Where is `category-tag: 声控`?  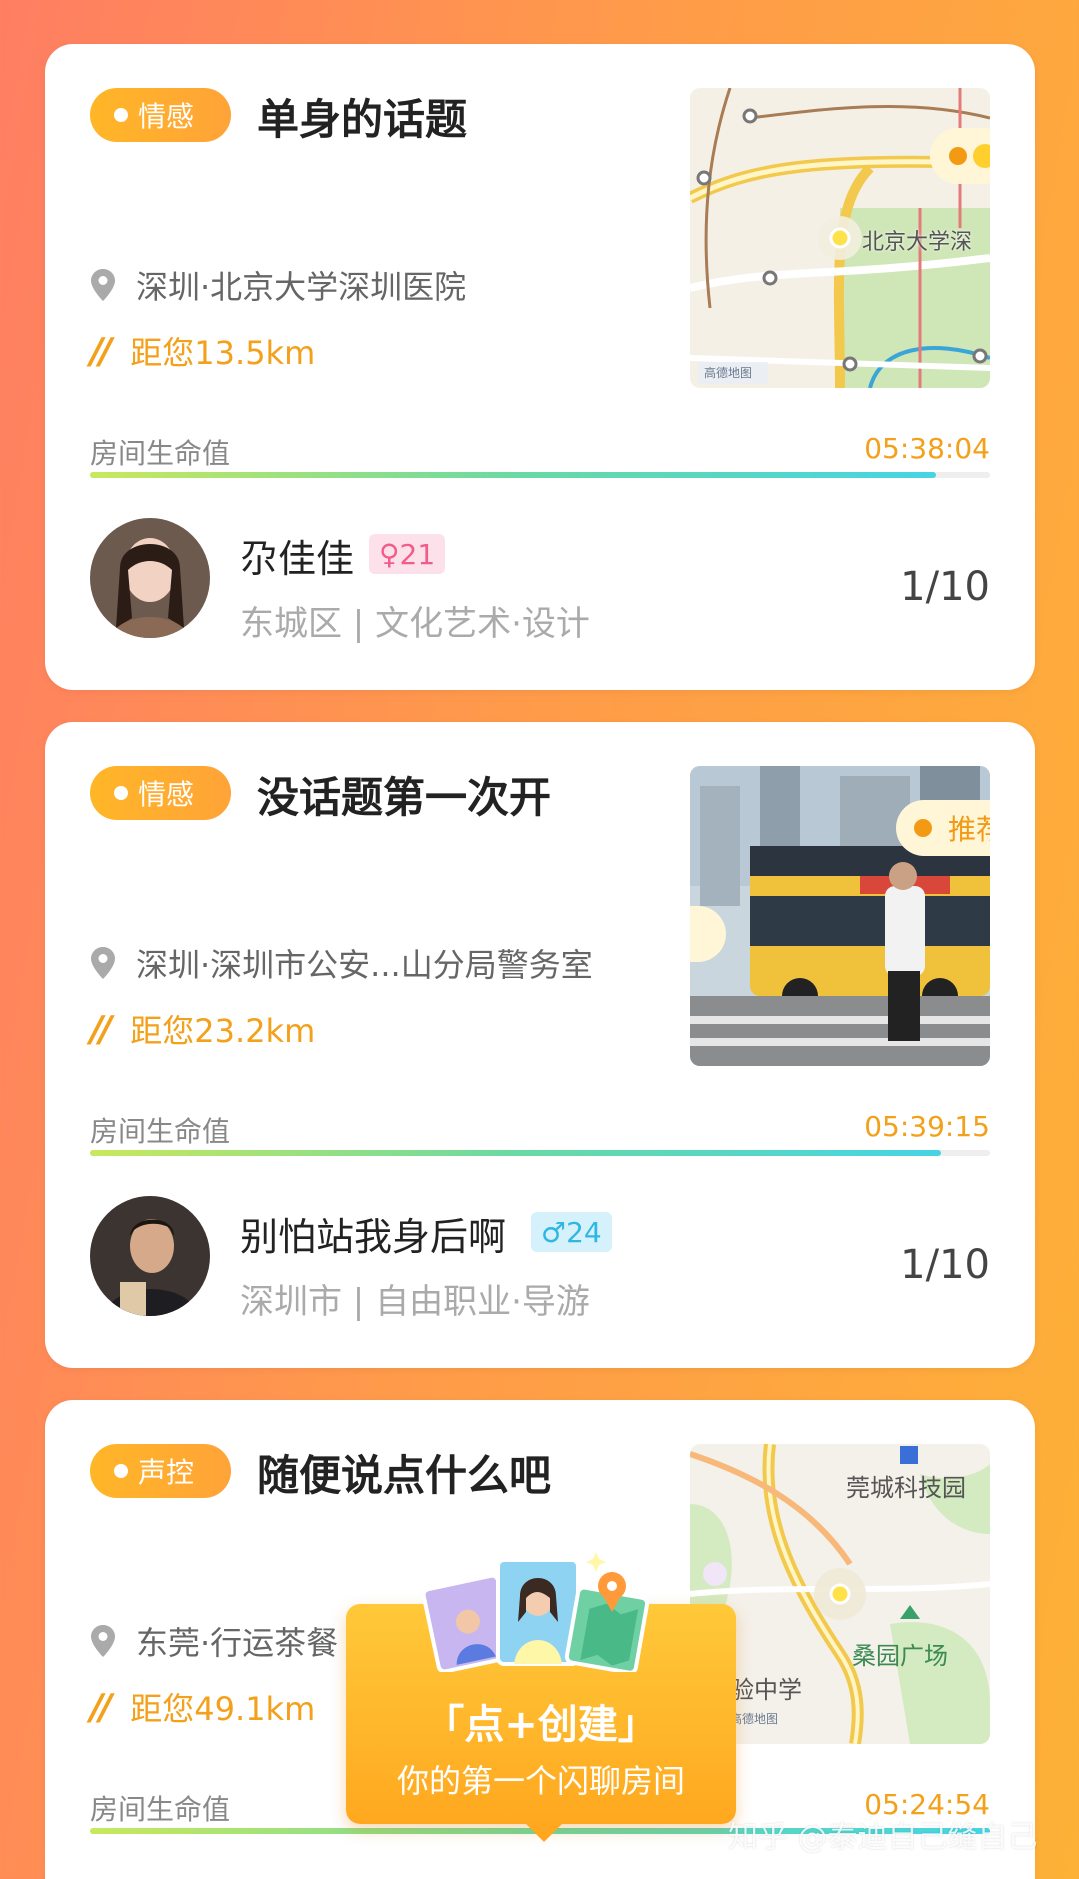 category-tag: 声控 is located at coordinates (160, 1471).